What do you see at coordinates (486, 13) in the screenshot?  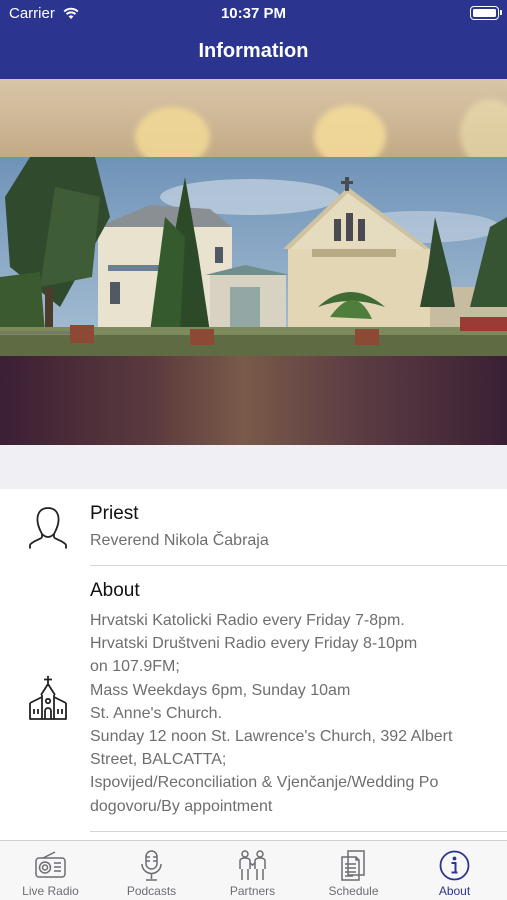 I see `battery-icon` at bounding box center [486, 13].